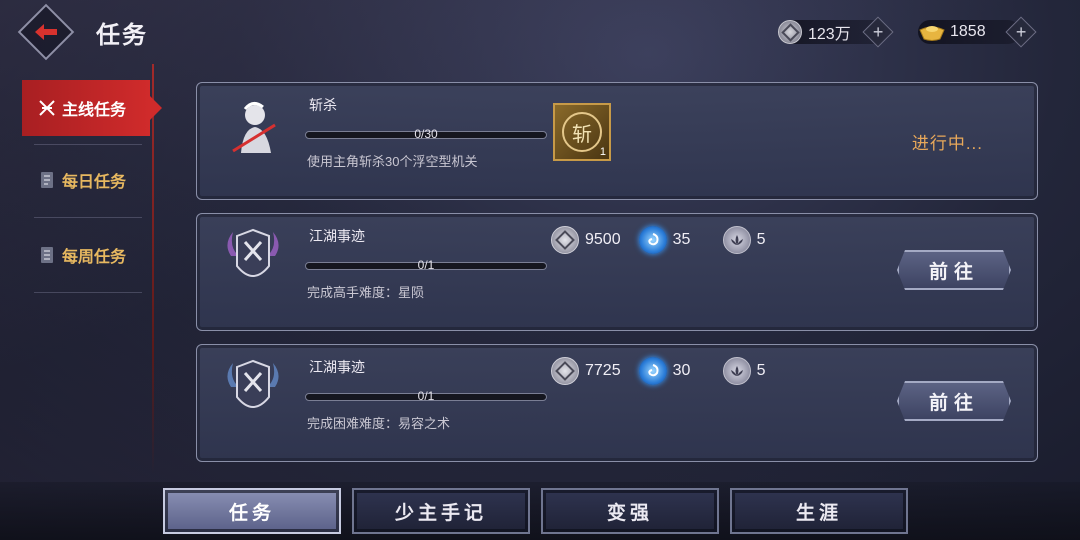 The image size is (1080, 540). Describe the element at coordinates (603, 370) in the screenshot. I see `reward-amount: 7725` at that location.